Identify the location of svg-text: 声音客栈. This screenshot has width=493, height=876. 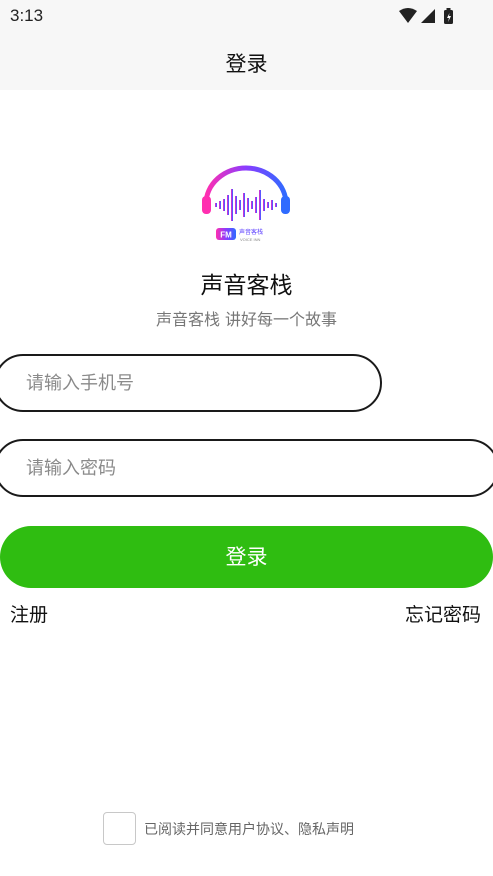
(251, 232).